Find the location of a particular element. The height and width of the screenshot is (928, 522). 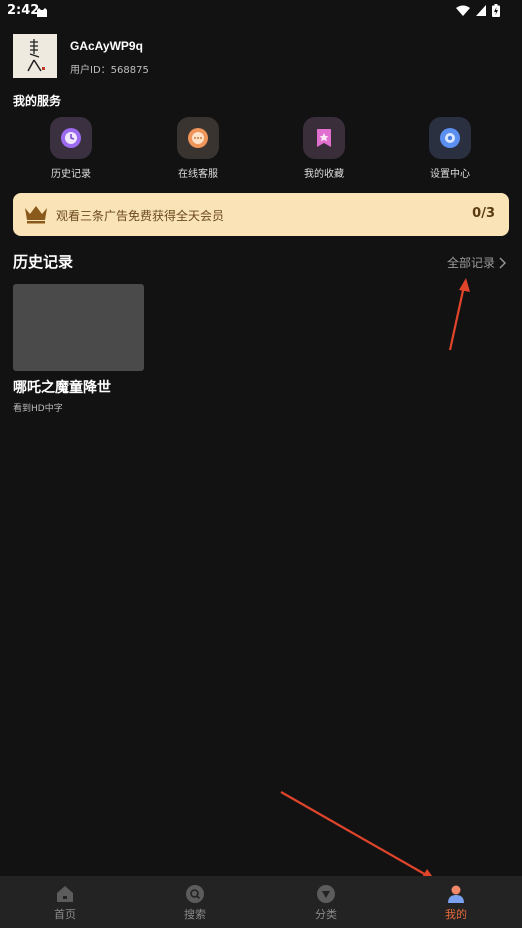

avatar is located at coordinates (35, 56).